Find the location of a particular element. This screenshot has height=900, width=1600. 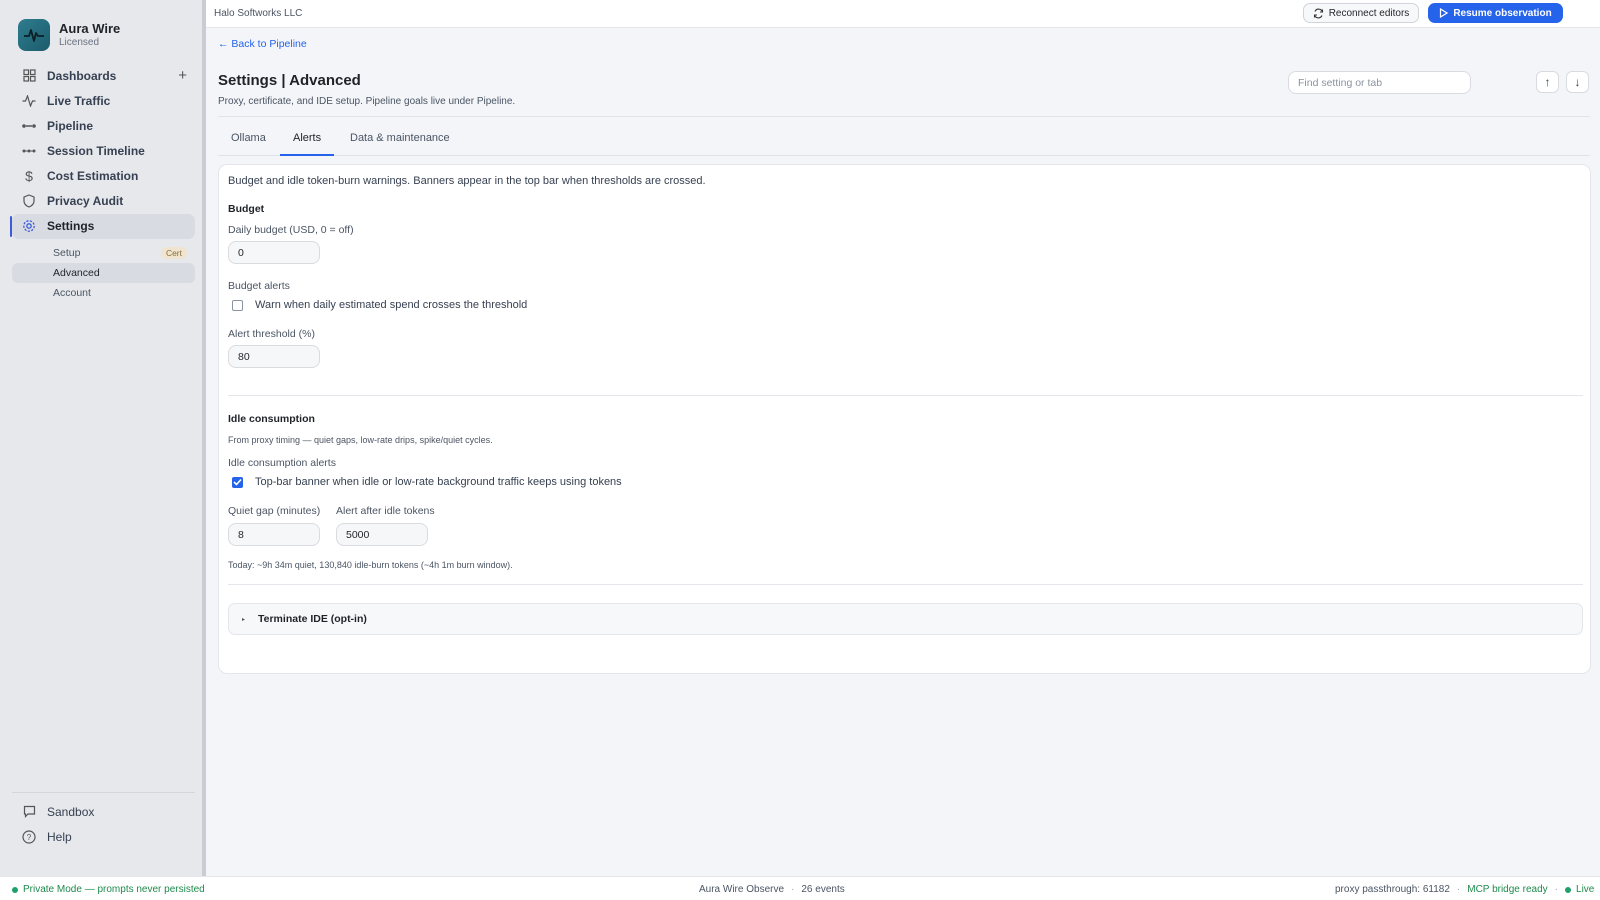

sub-item-label: Setup is located at coordinates (67, 252).